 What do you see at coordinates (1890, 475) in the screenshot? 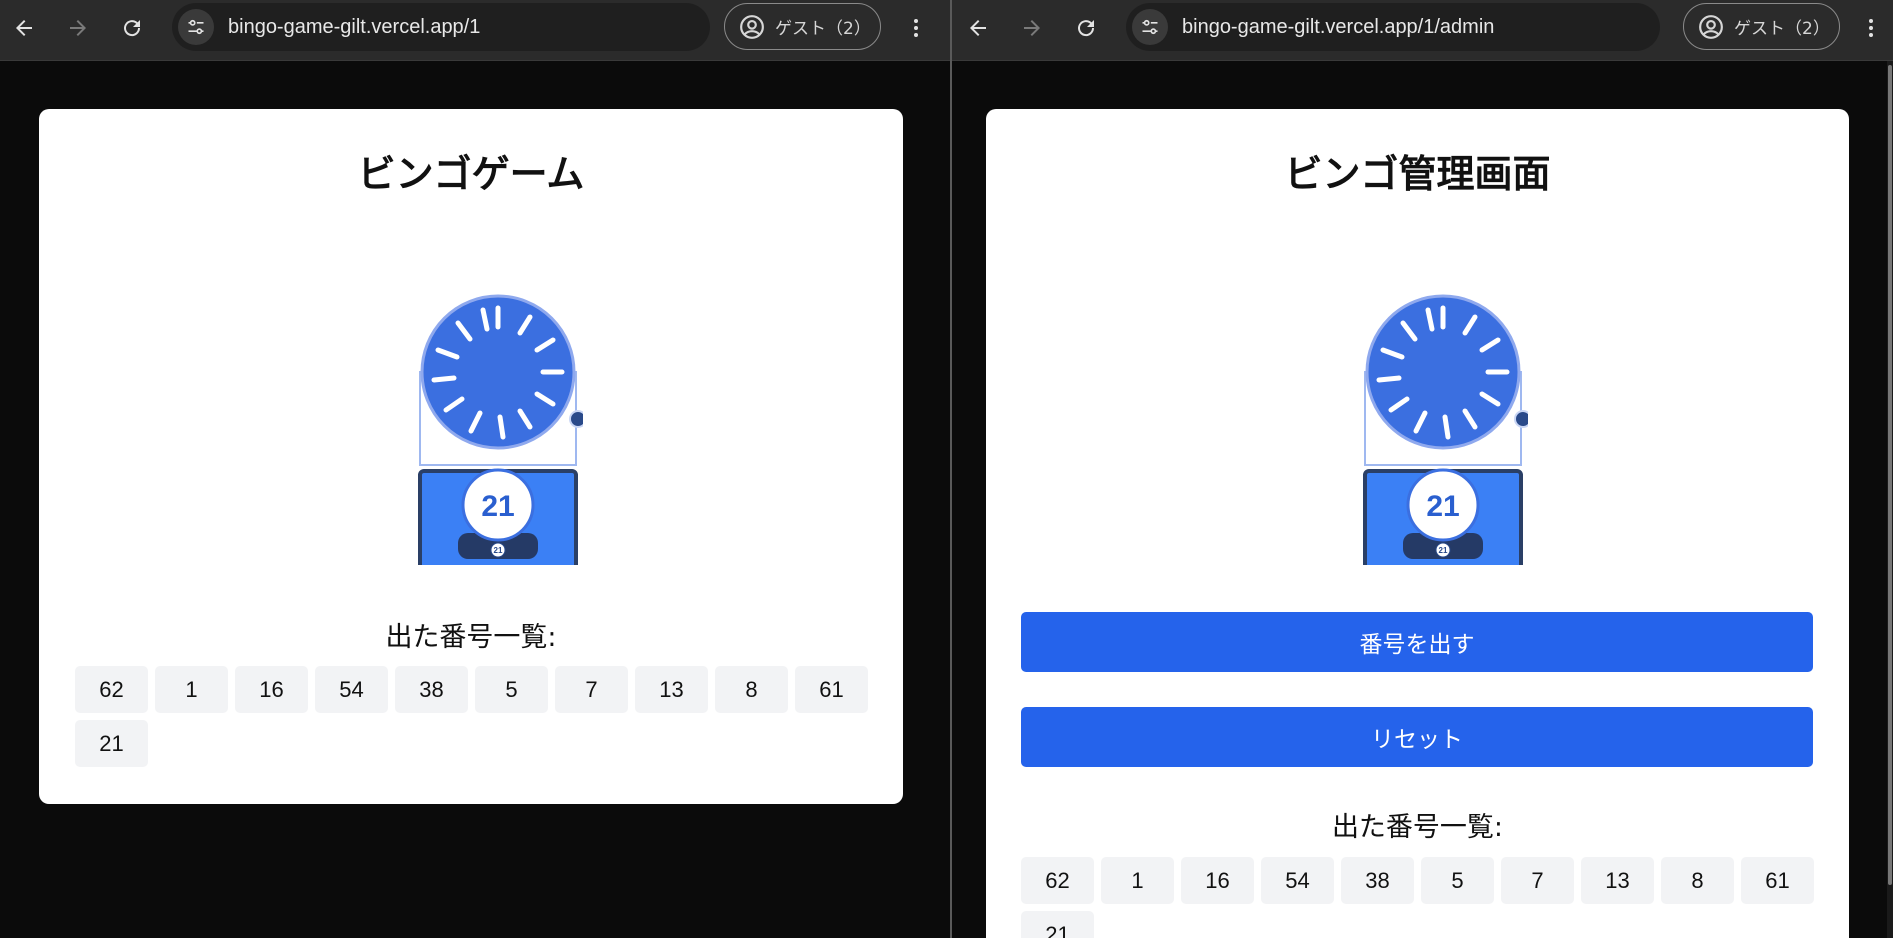
I see `scrollbar-thumb` at bounding box center [1890, 475].